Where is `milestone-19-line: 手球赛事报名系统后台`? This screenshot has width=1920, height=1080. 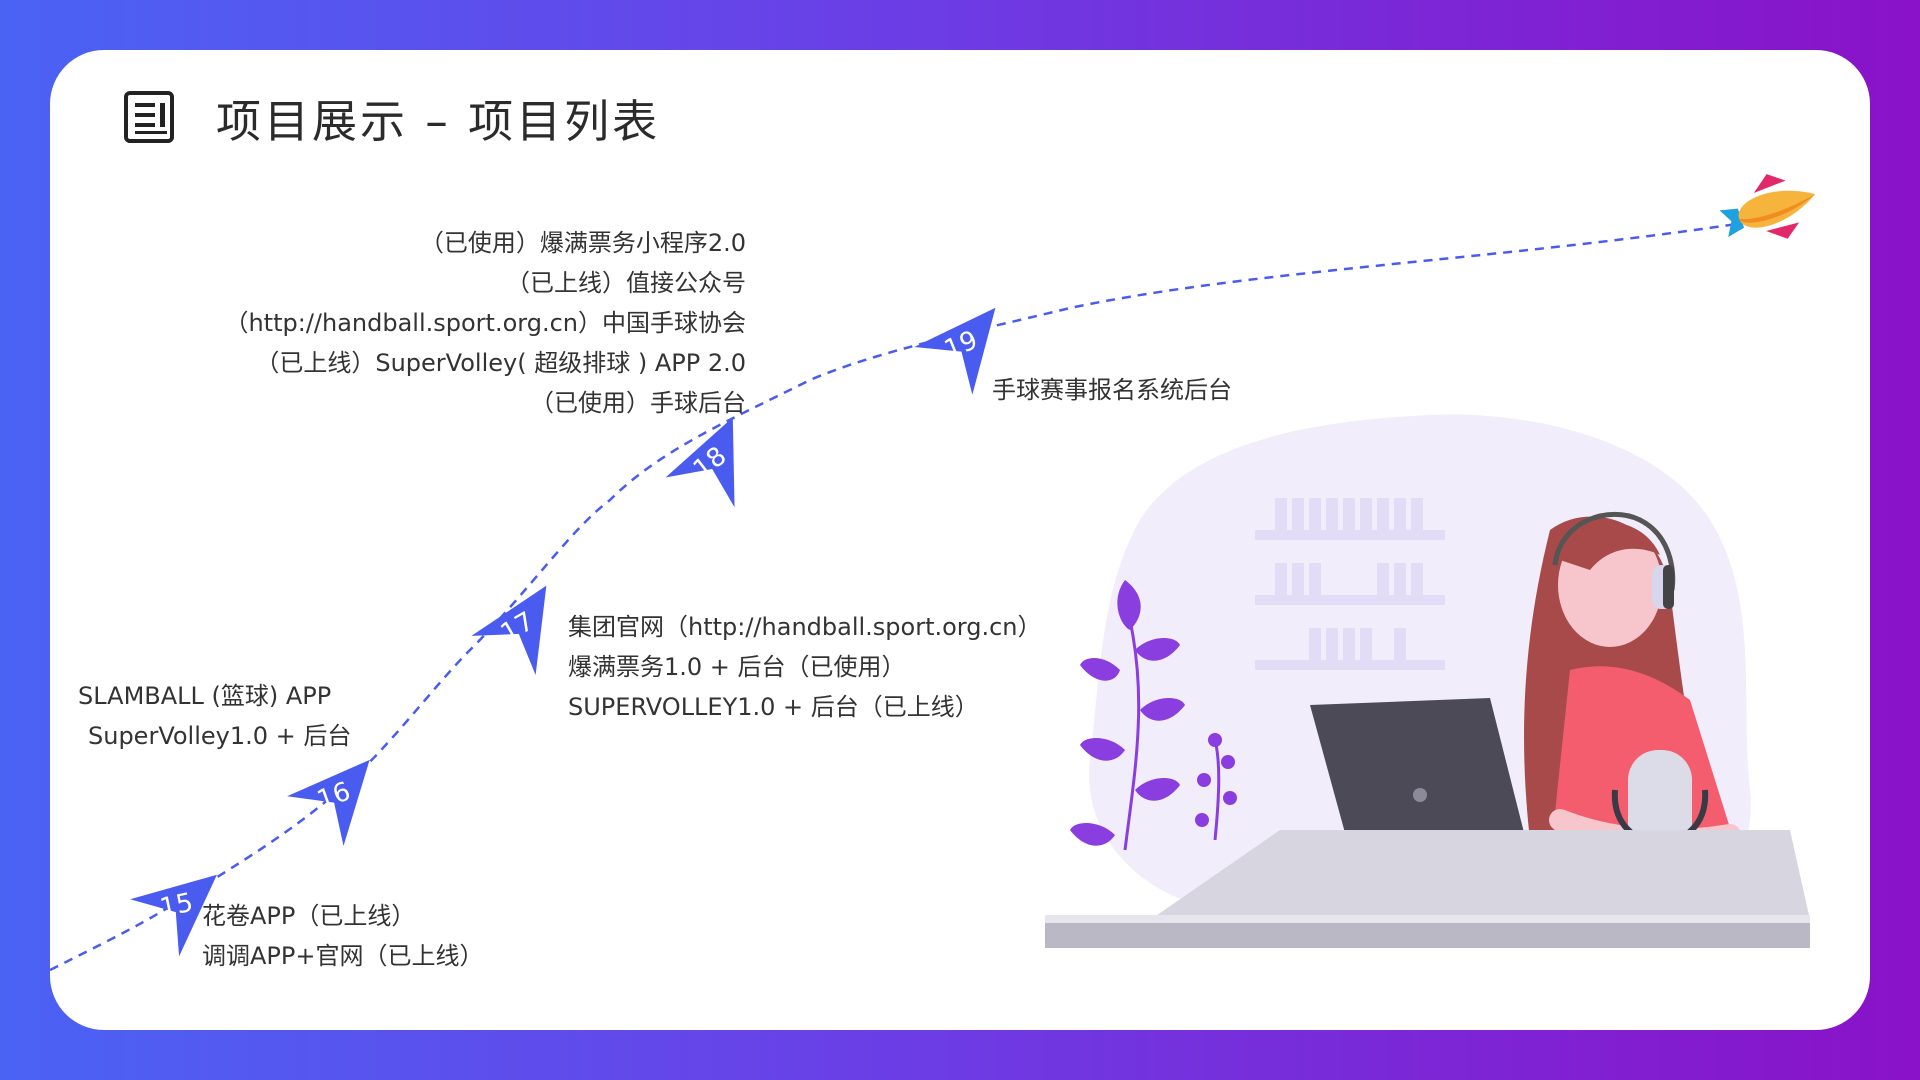 milestone-19-line: 手球赛事报名系统后台 is located at coordinates (1112, 390).